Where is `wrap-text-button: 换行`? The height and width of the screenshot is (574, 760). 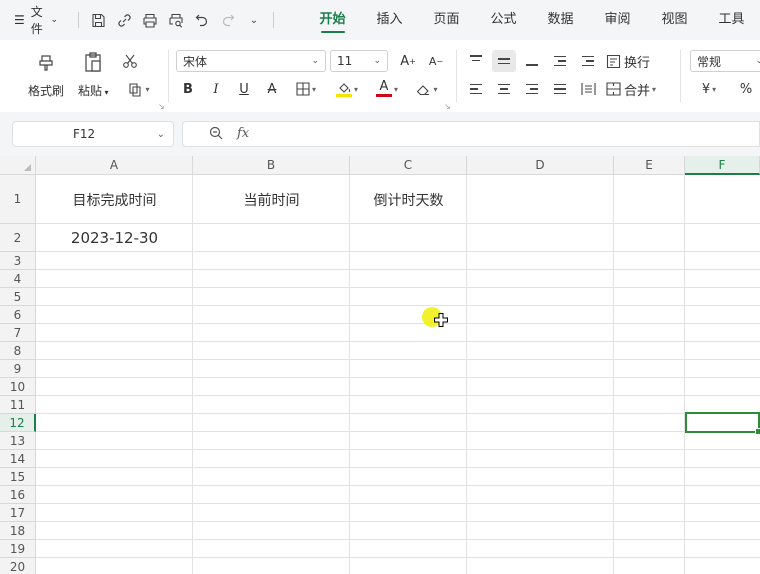 wrap-text-button: 换行 is located at coordinates (631, 61).